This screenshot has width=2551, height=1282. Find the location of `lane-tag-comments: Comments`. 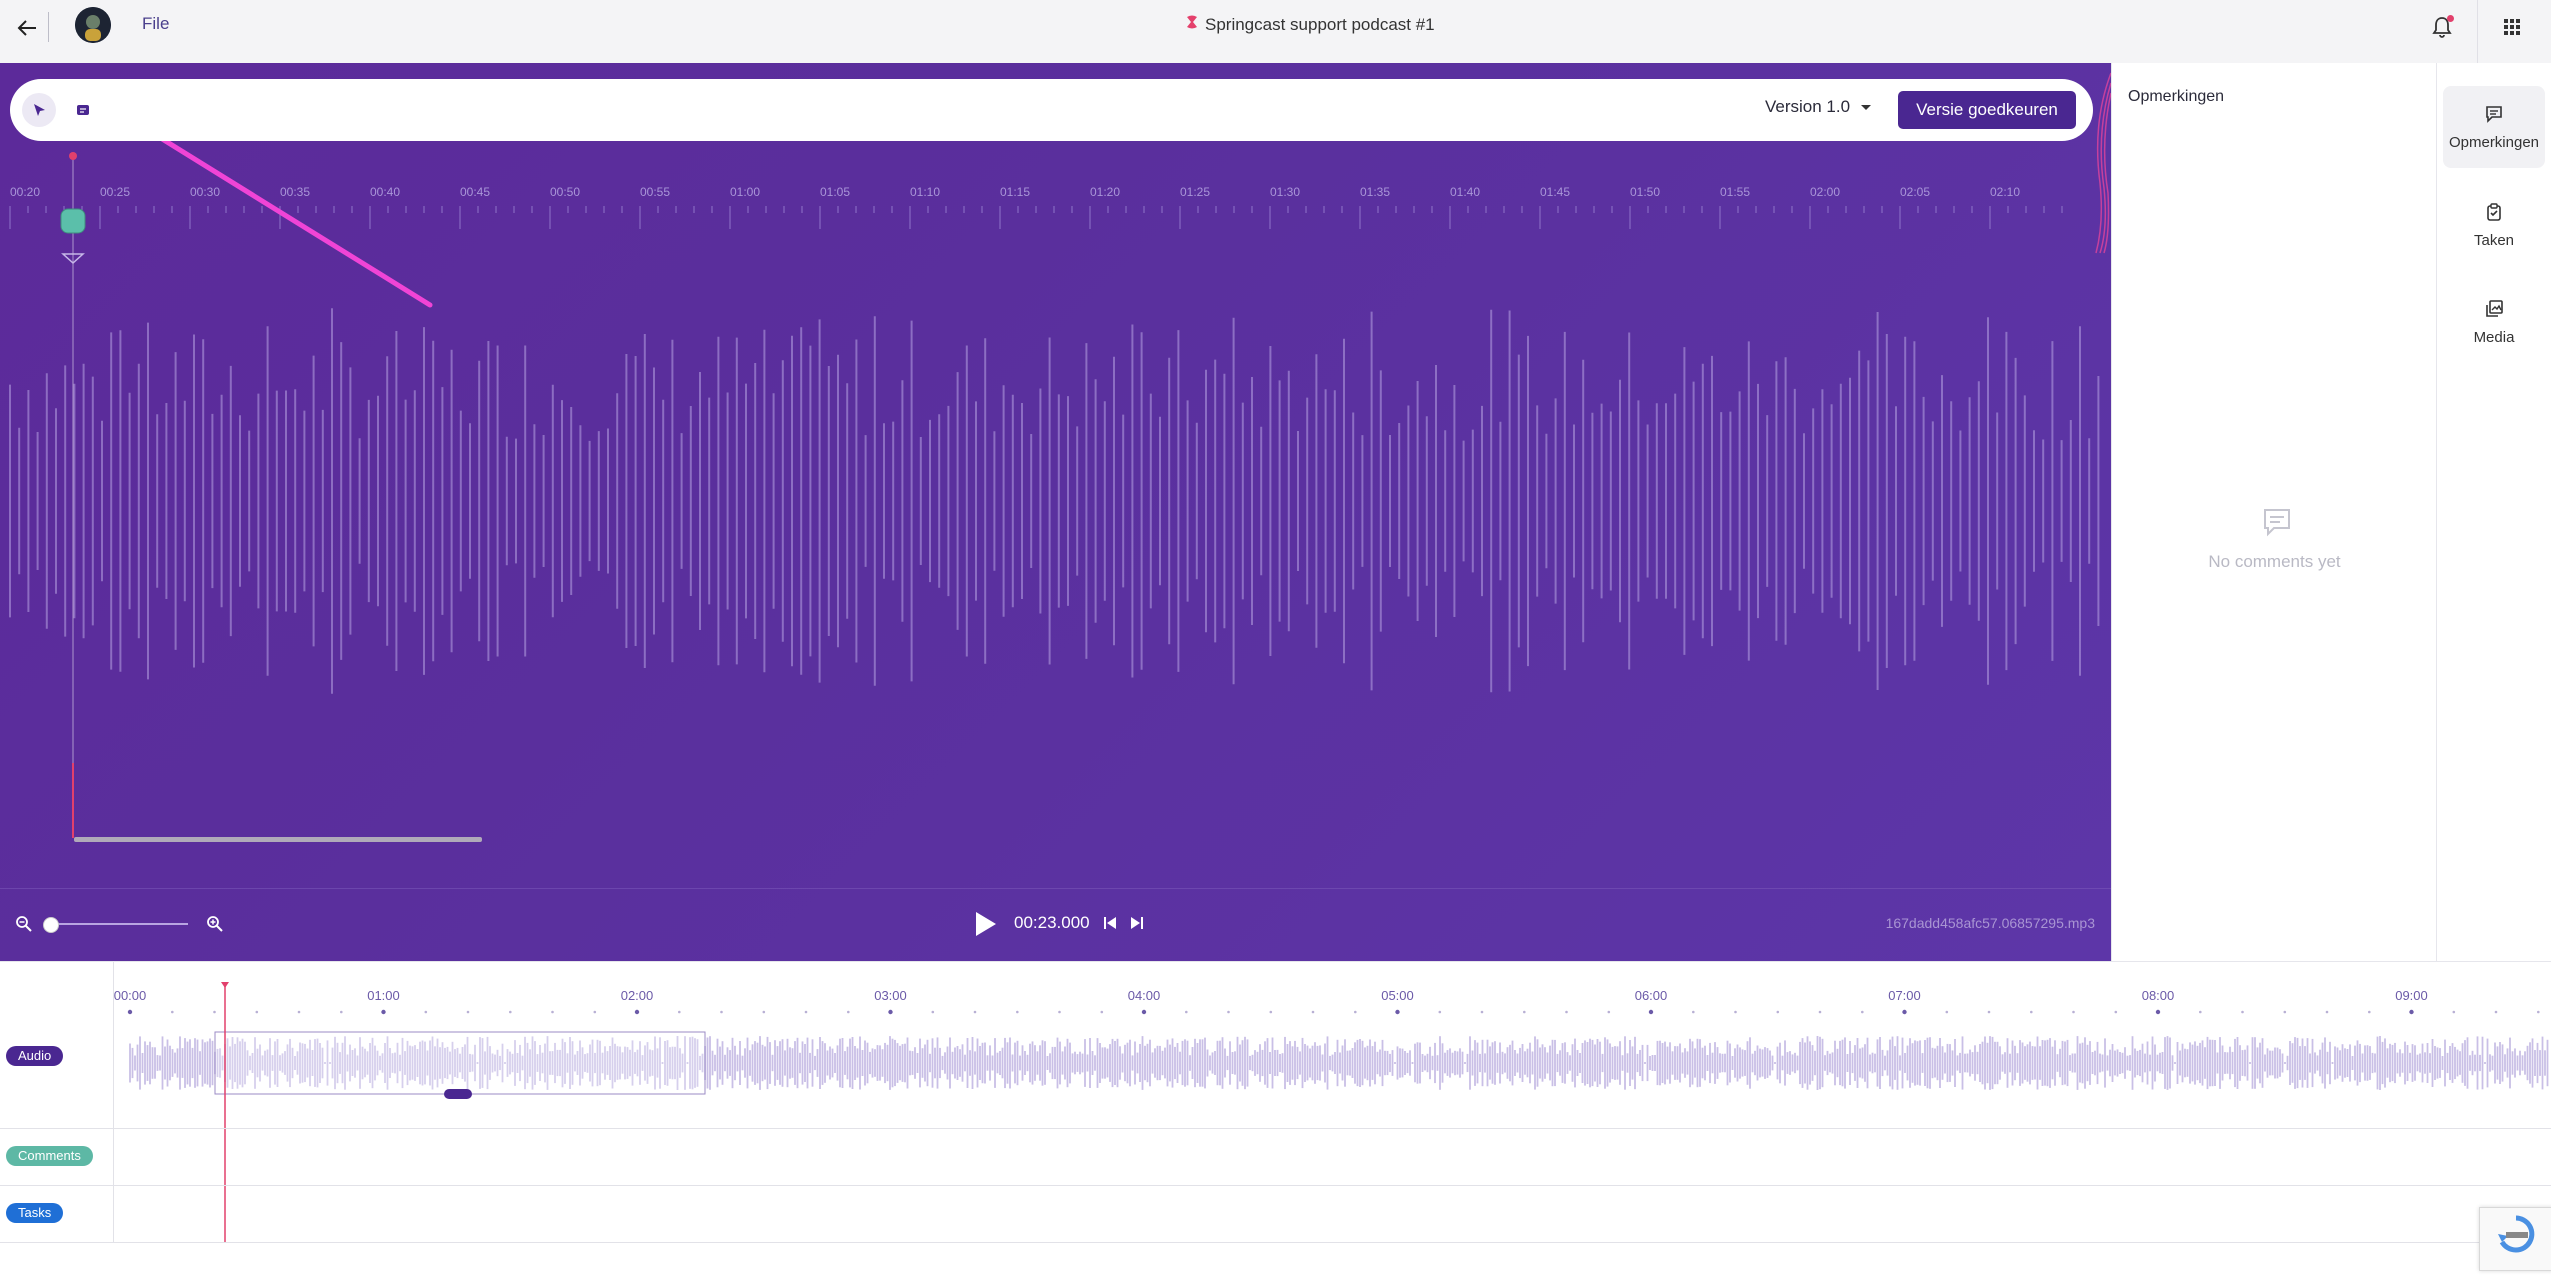

lane-tag-comments: Comments is located at coordinates (49, 1156).